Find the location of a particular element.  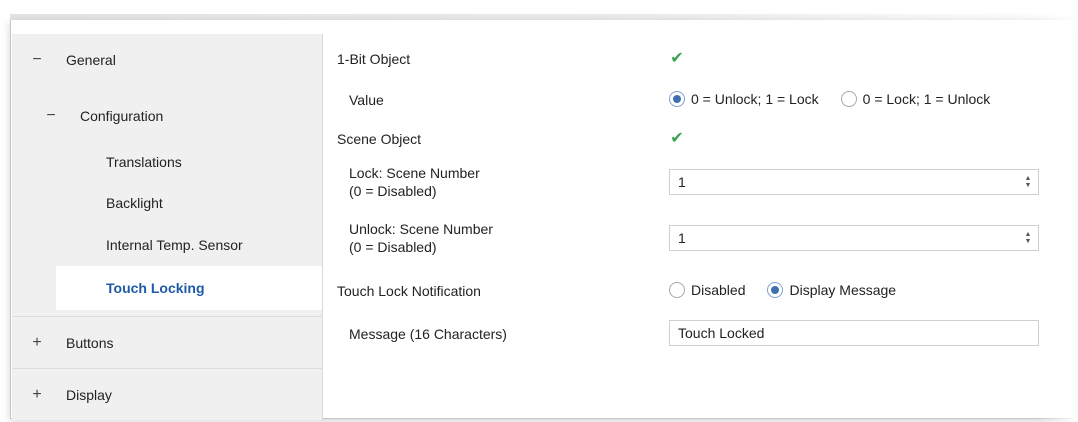

sidebar-item-label: Display is located at coordinates (89, 394).